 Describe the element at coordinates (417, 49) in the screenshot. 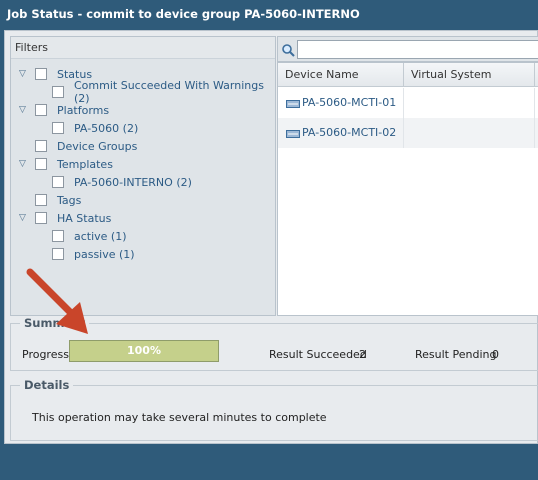

I see `search-input` at that location.